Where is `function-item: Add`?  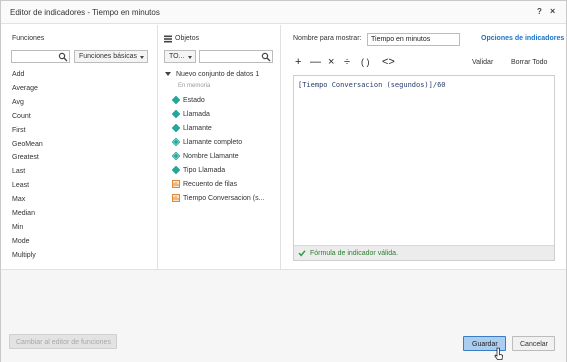 function-item: Add is located at coordinates (18, 74).